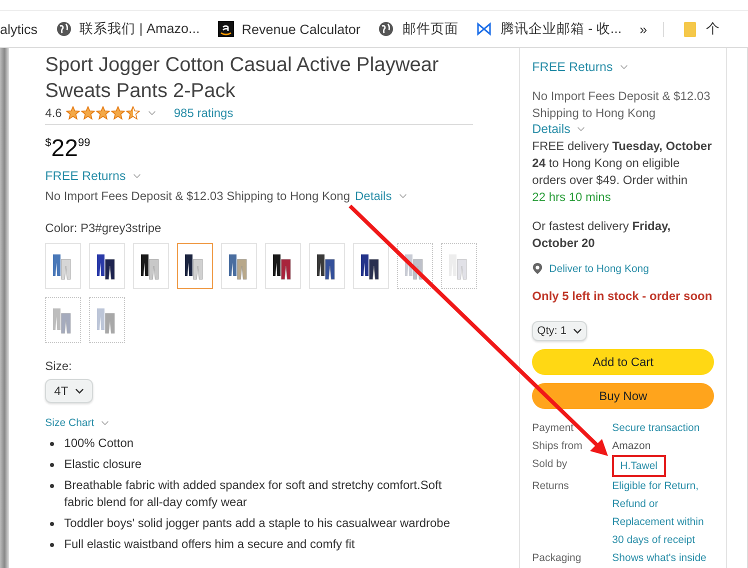 The image size is (748, 568). What do you see at coordinates (550, 464) in the screenshot?
I see `info-label: Sold by` at bounding box center [550, 464].